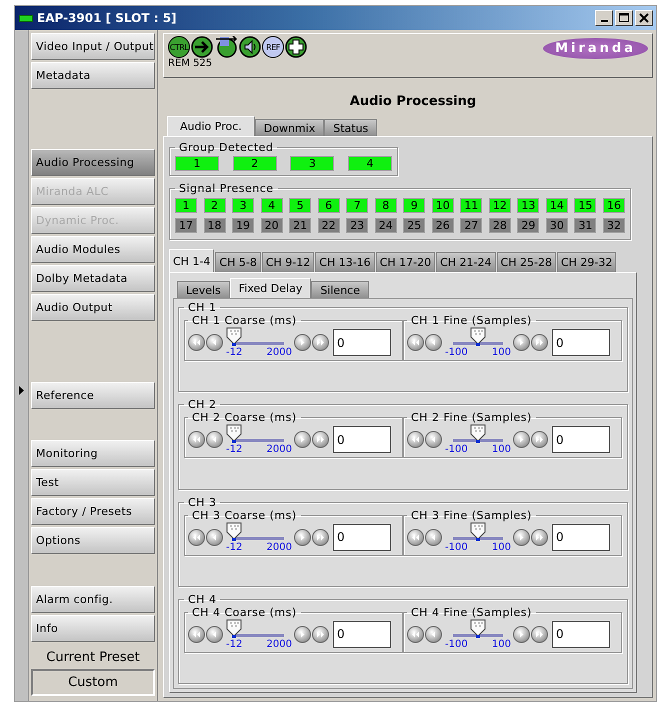 The width and height of the screenshot is (661, 704). I want to click on tab: Status, so click(351, 127).